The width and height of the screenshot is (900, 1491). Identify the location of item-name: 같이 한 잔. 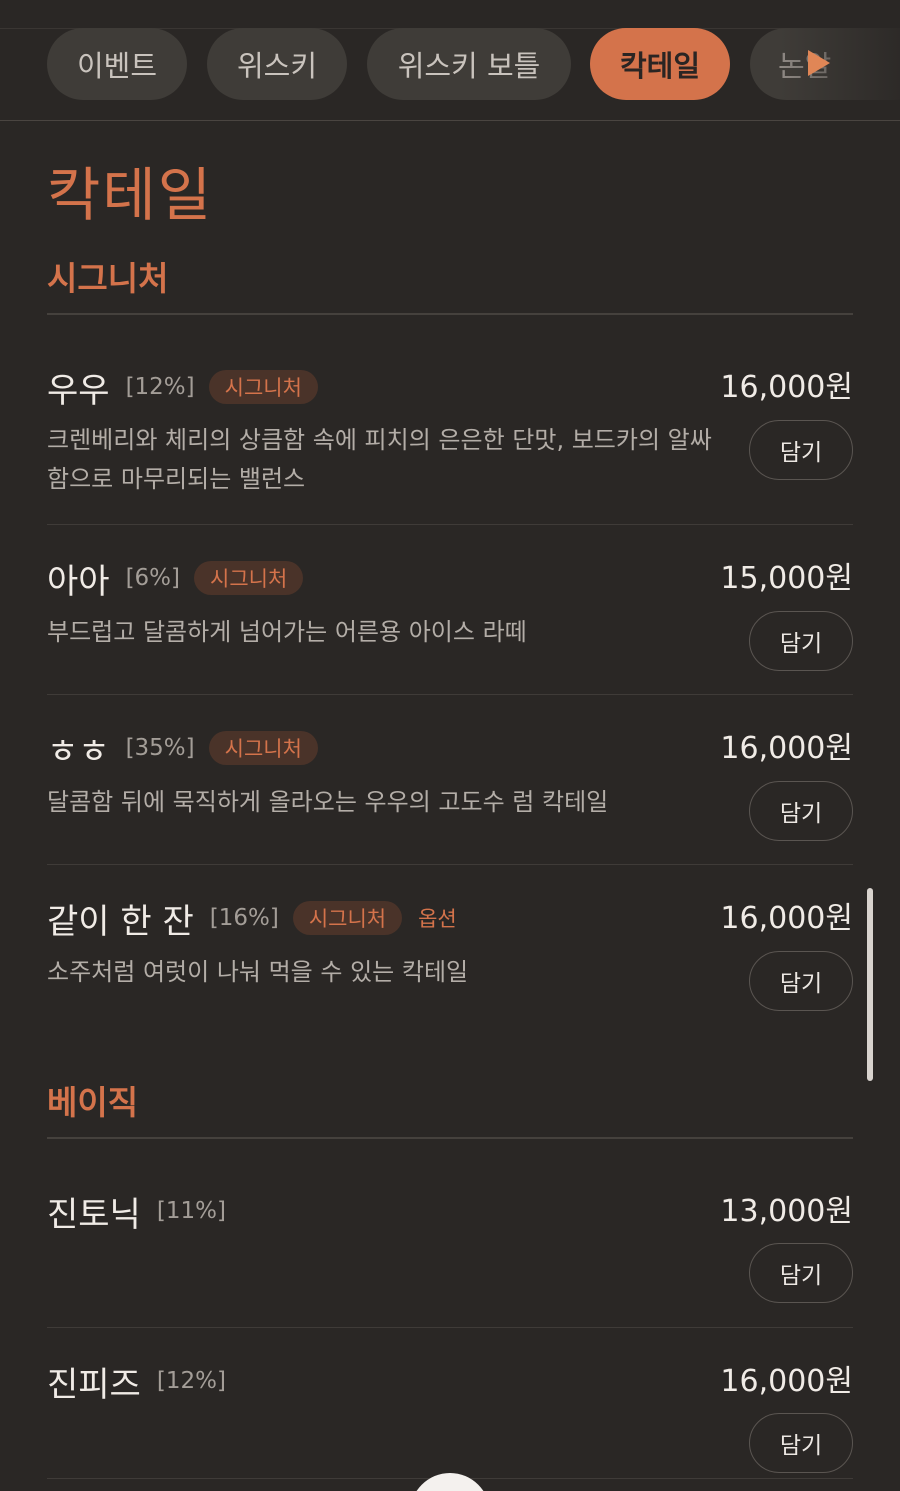
(120, 921).